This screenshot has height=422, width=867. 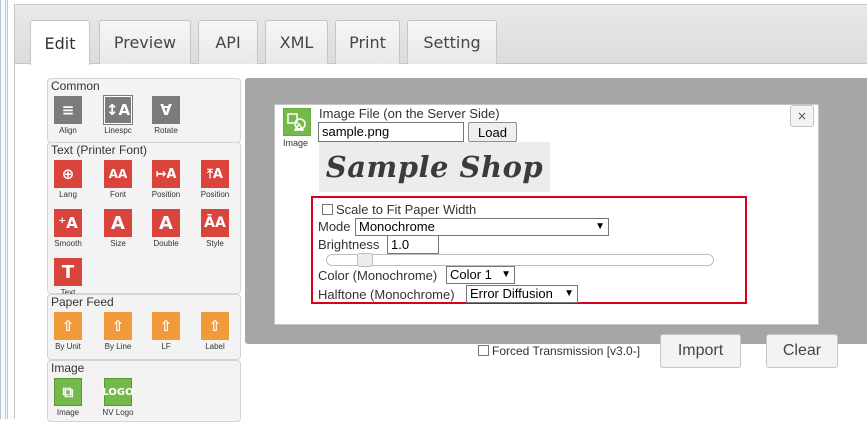 What do you see at coordinates (166, 228) in the screenshot?
I see `double-button: A Double` at bounding box center [166, 228].